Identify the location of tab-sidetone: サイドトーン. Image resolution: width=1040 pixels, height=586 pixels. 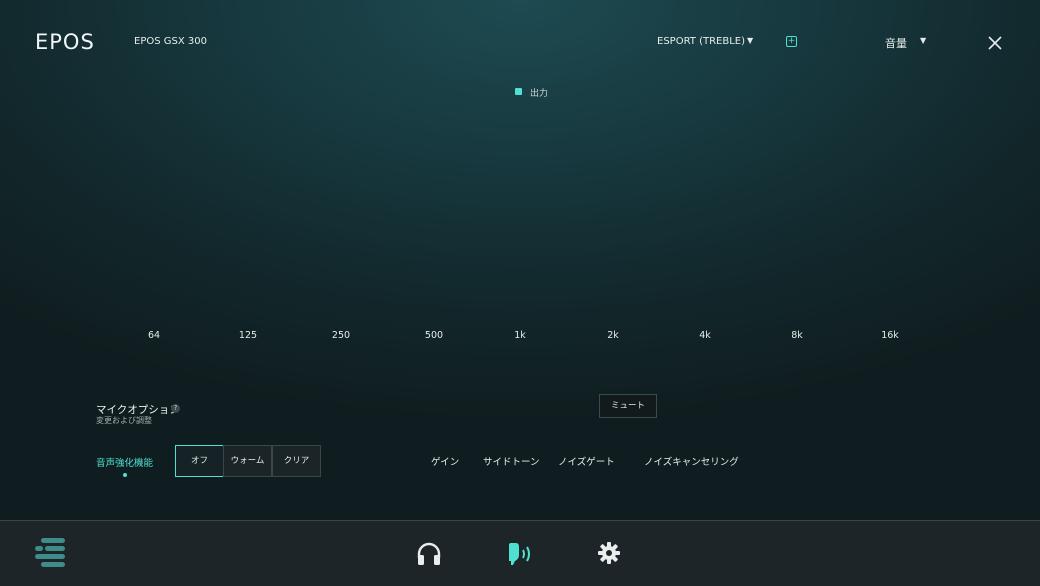
(511, 461).